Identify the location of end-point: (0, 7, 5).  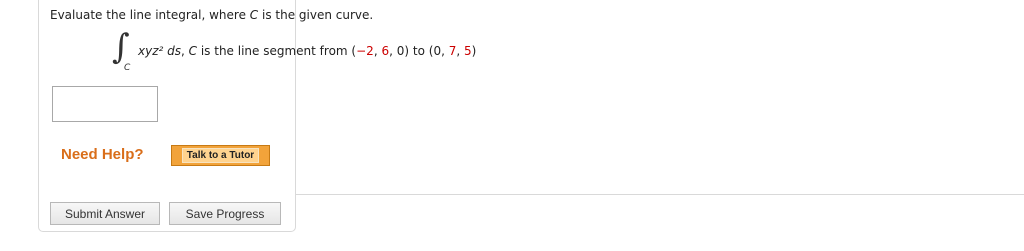
(452, 51).